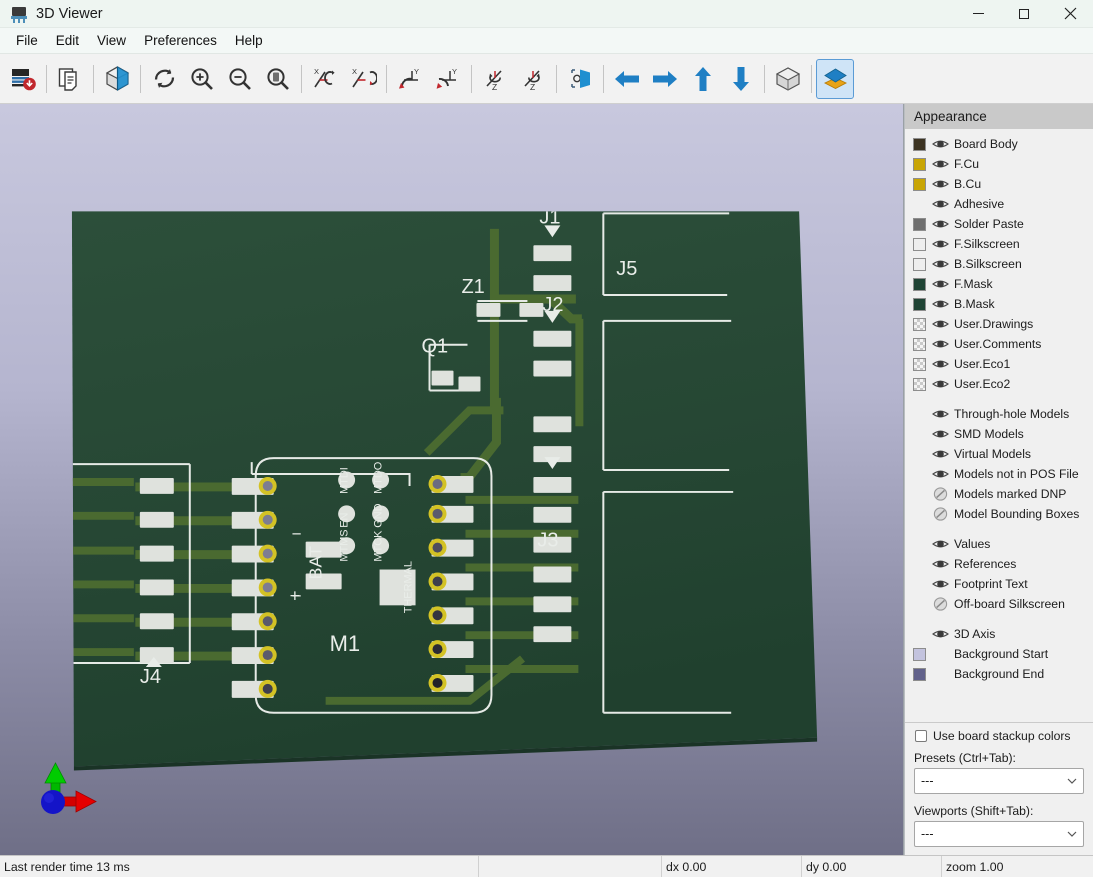 This screenshot has width=1093, height=877. What do you see at coordinates (999, 494) in the screenshot?
I see `layer-row-models-marked-dnp: Models marked DNP` at bounding box center [999, 494].